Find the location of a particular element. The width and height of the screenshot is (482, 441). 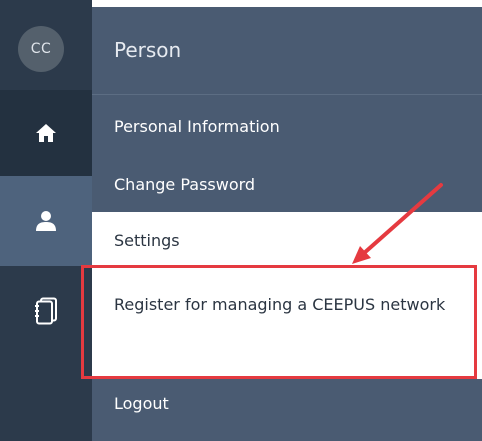

panel-title: Person is located at coordinates (148, 50).